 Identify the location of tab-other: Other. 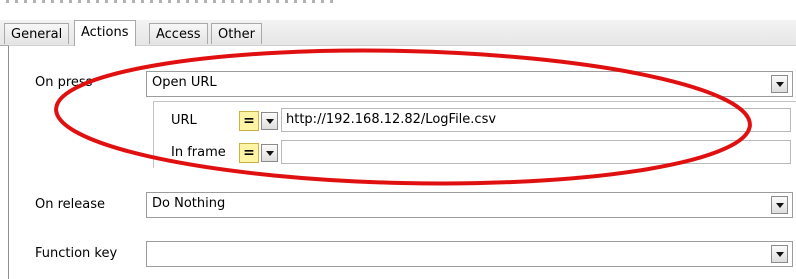
(236, 33).